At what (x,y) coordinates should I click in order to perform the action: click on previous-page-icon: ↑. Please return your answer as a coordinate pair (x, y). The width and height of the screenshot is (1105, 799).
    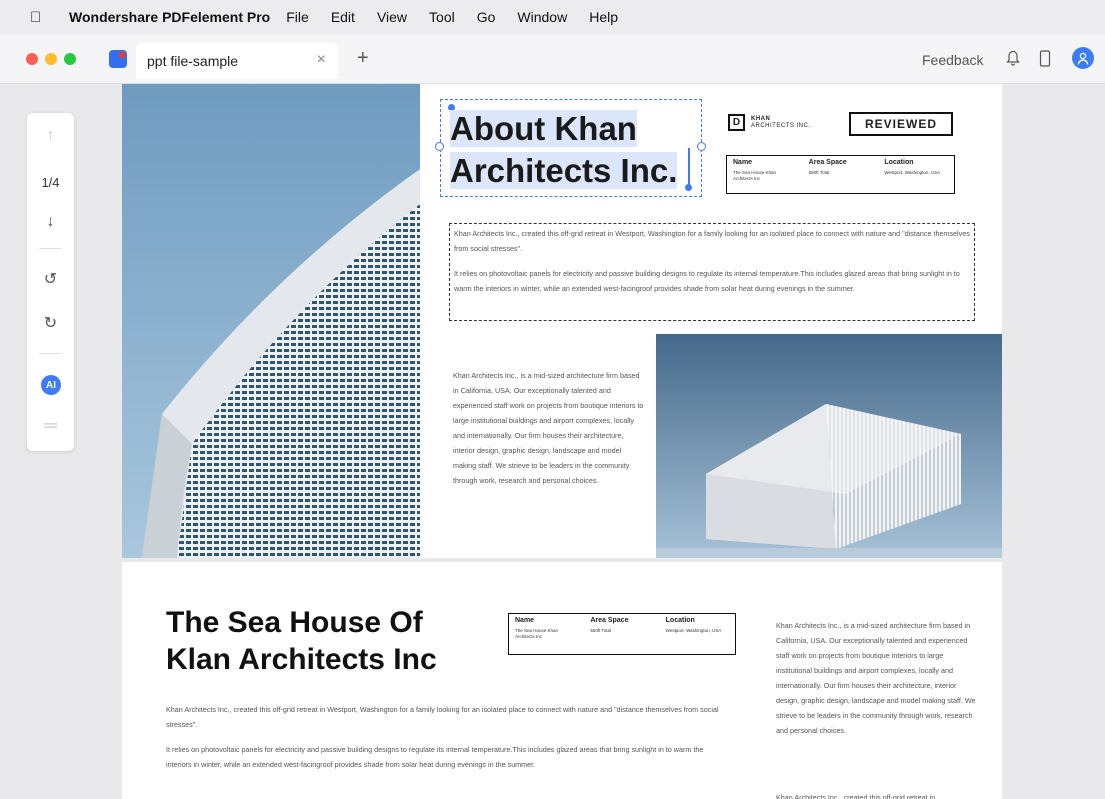
    Looking at the image, I should click on (50, 136).